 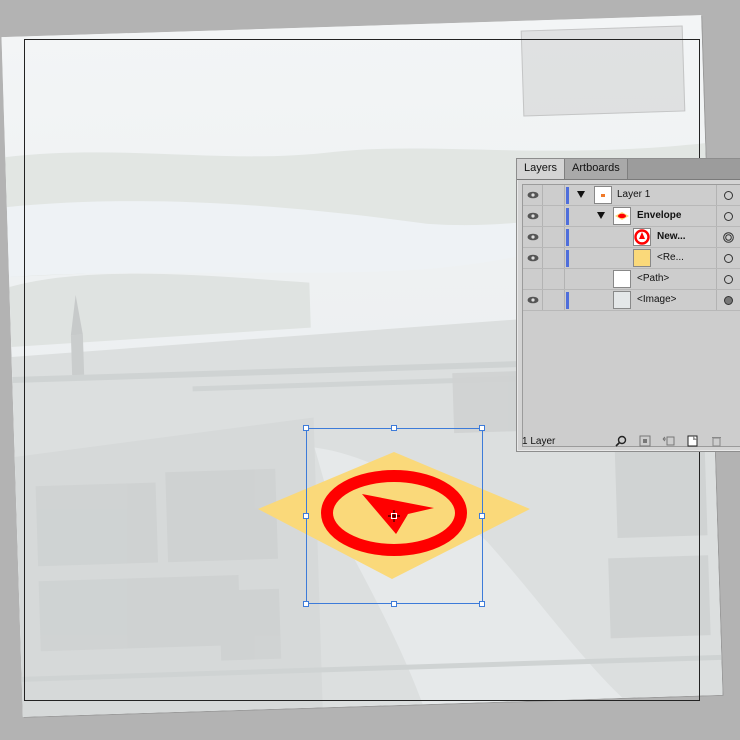 I want to click on resize-handle-bottom, so click(x=394, y=604).